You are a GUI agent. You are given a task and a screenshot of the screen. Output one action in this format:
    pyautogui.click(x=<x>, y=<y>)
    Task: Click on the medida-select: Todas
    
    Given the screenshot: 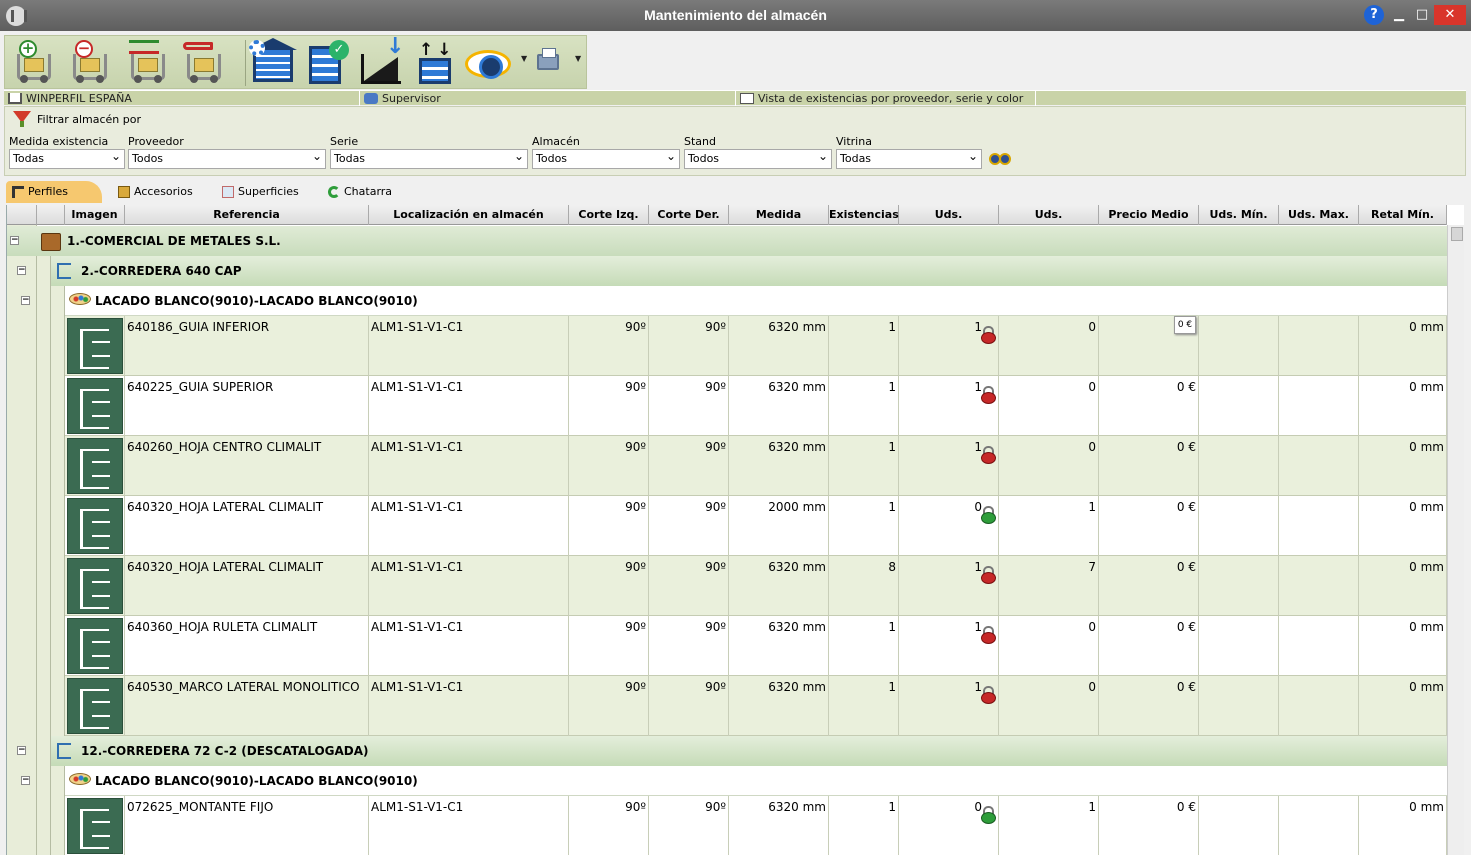 What is the action you would take?
    pyautogui.click(x=67, y=158)
    